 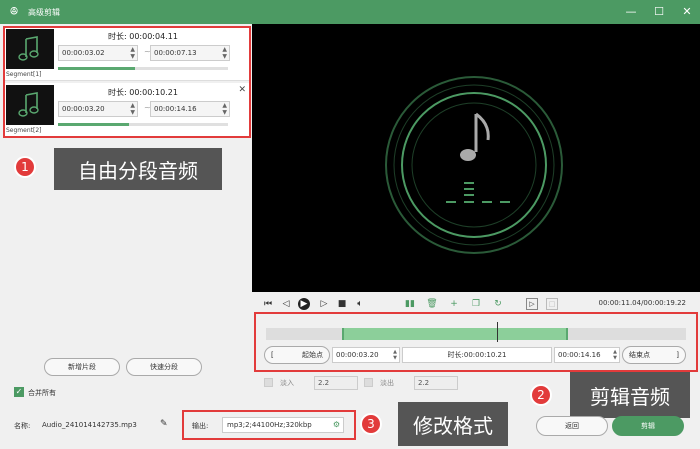 I want to click on stop-icon: ■, so click(x=342, y=304).